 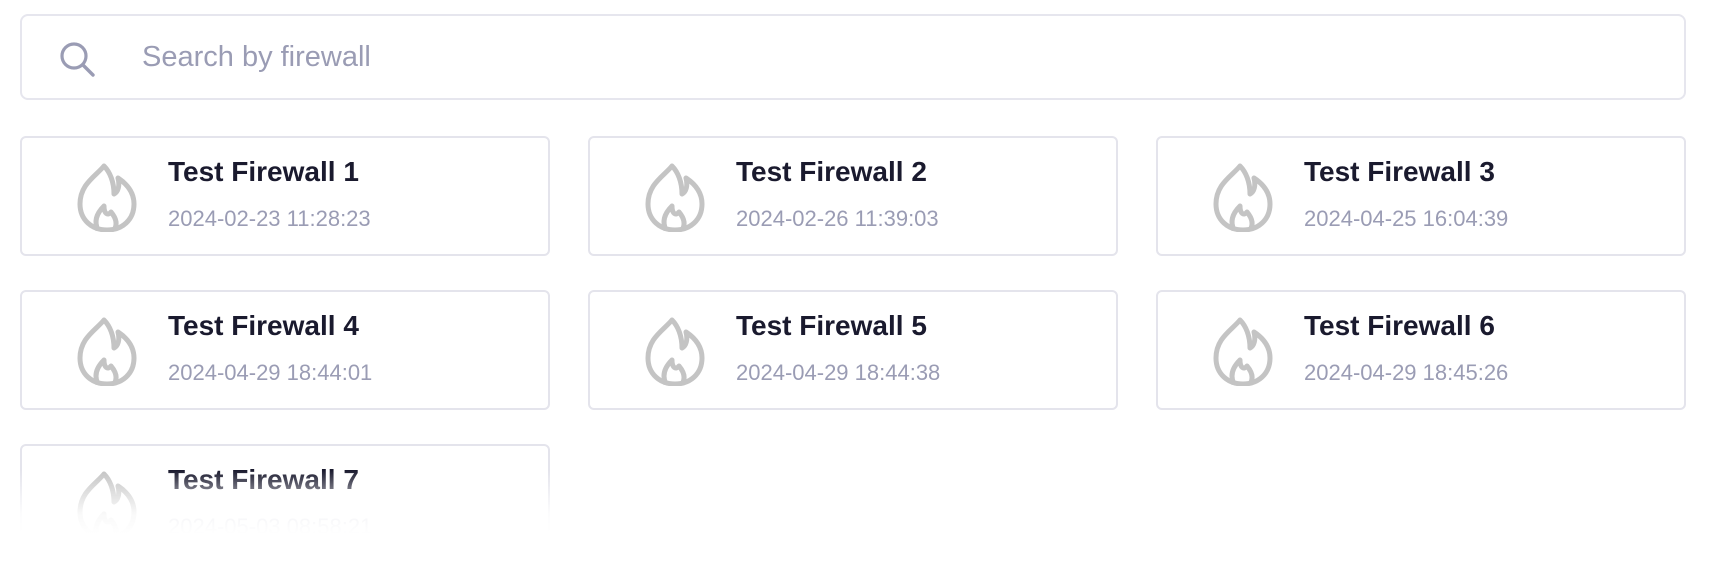 What do you see at coordinates (269, 218) in the screenshot?
I see `firewall-date: 2024-02-23 11:28:23` at bounding box center [269, 218].